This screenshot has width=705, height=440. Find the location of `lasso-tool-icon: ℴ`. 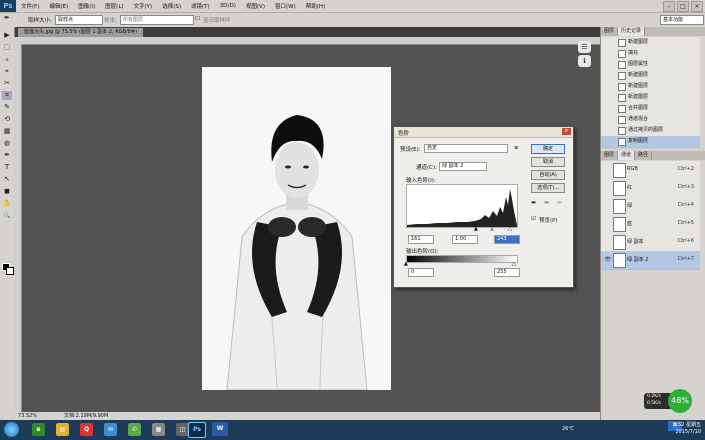

lasso-tool-icon: ℴ is located at coordinates (7, 59).